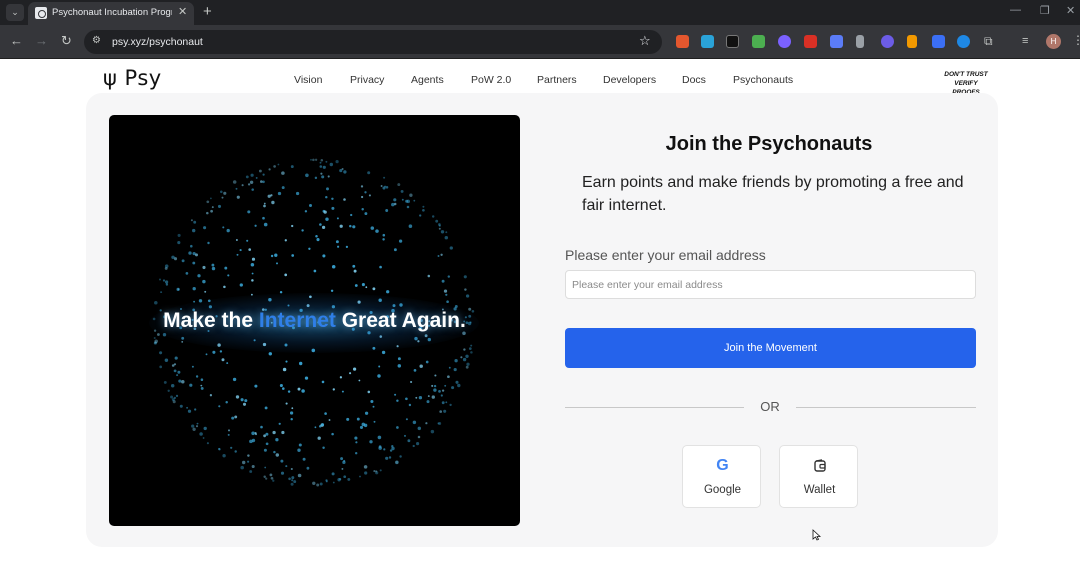 This screenshot has width=1080, height=577. What do you see at coordinates (373, 42) in the screenshot?
I see `address-bar: ⚙ psy.xyz/psychonaut ☆` at bounding box center [373, 42].